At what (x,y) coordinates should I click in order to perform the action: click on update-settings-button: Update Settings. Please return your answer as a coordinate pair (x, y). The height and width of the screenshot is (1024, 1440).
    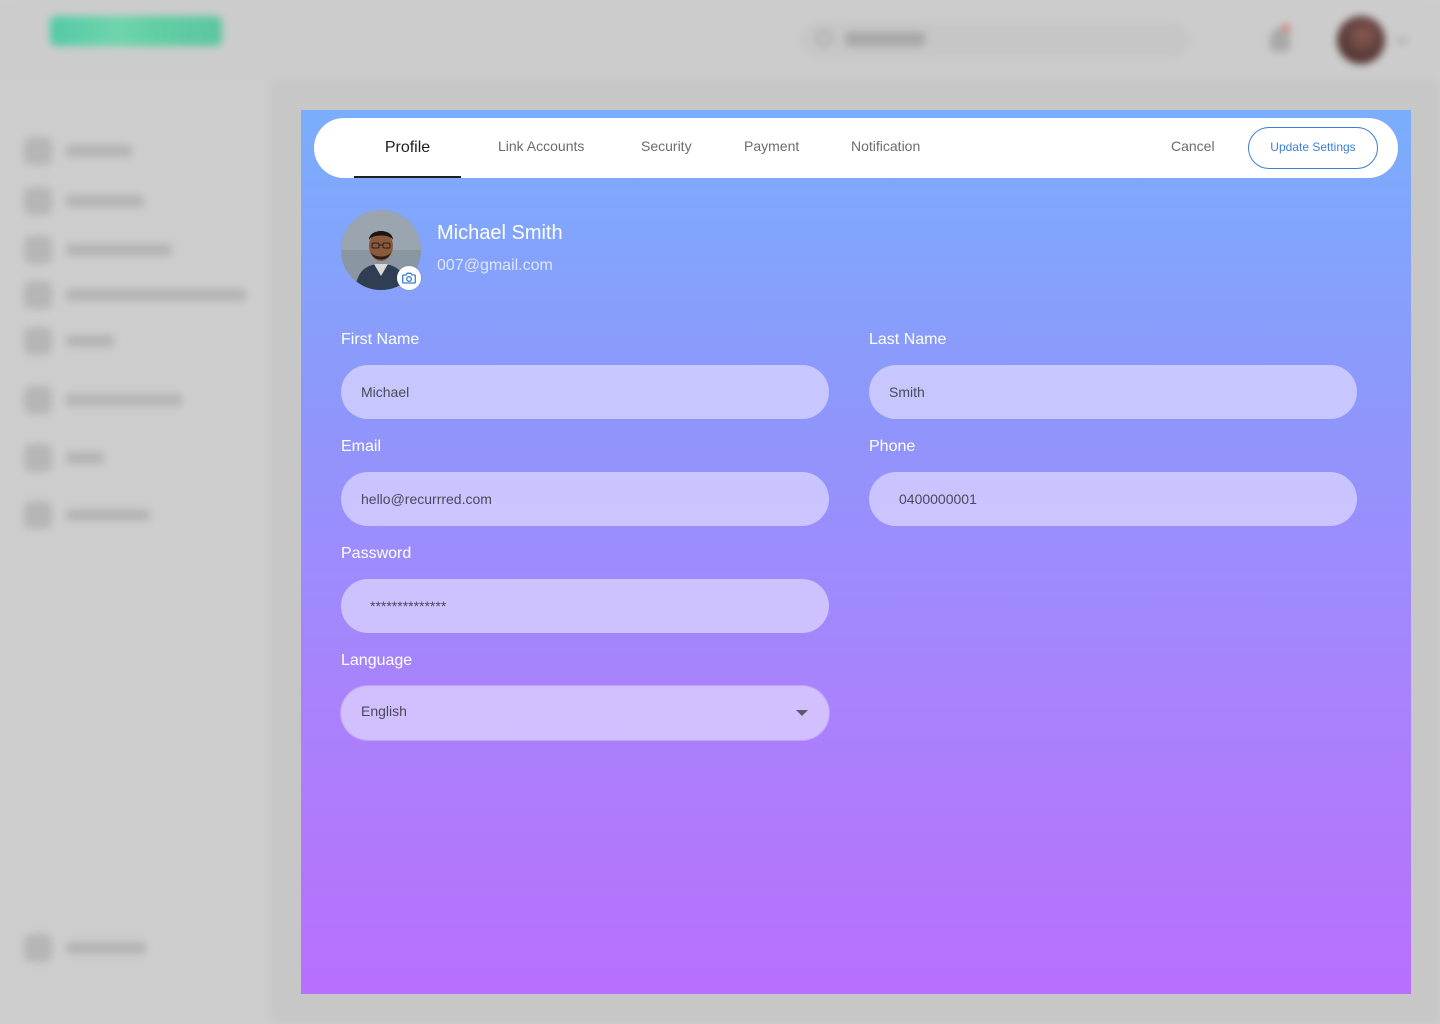
    Looking at the image, I should click on (1313, 148).